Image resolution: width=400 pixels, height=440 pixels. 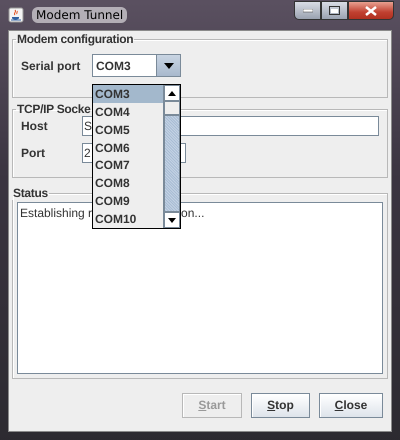 What do you see at coordinates (35, 126) in the screenshot?
I see `field-label: Host` at bounding box center [35, 126].